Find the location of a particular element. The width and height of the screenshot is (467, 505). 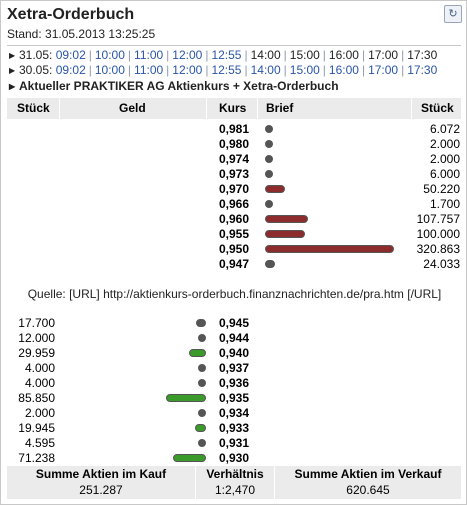

ask-price: 0,955 is located at coordinates (233, 234).